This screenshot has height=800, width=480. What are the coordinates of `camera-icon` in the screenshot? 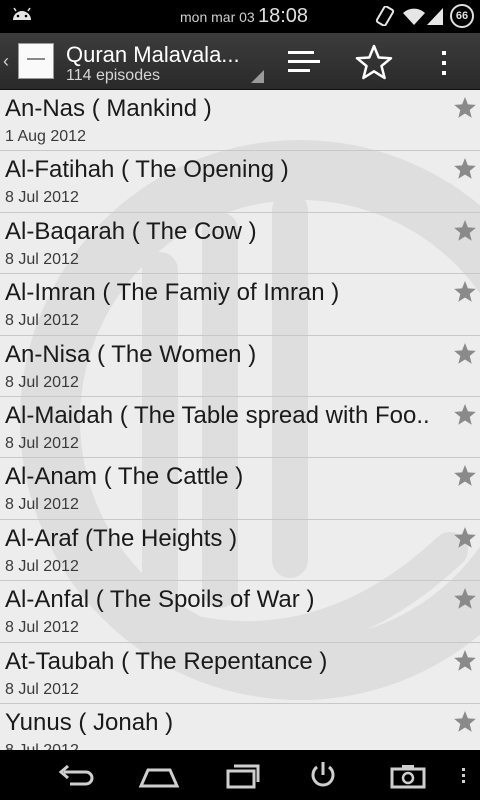 It's located at (408, 775).